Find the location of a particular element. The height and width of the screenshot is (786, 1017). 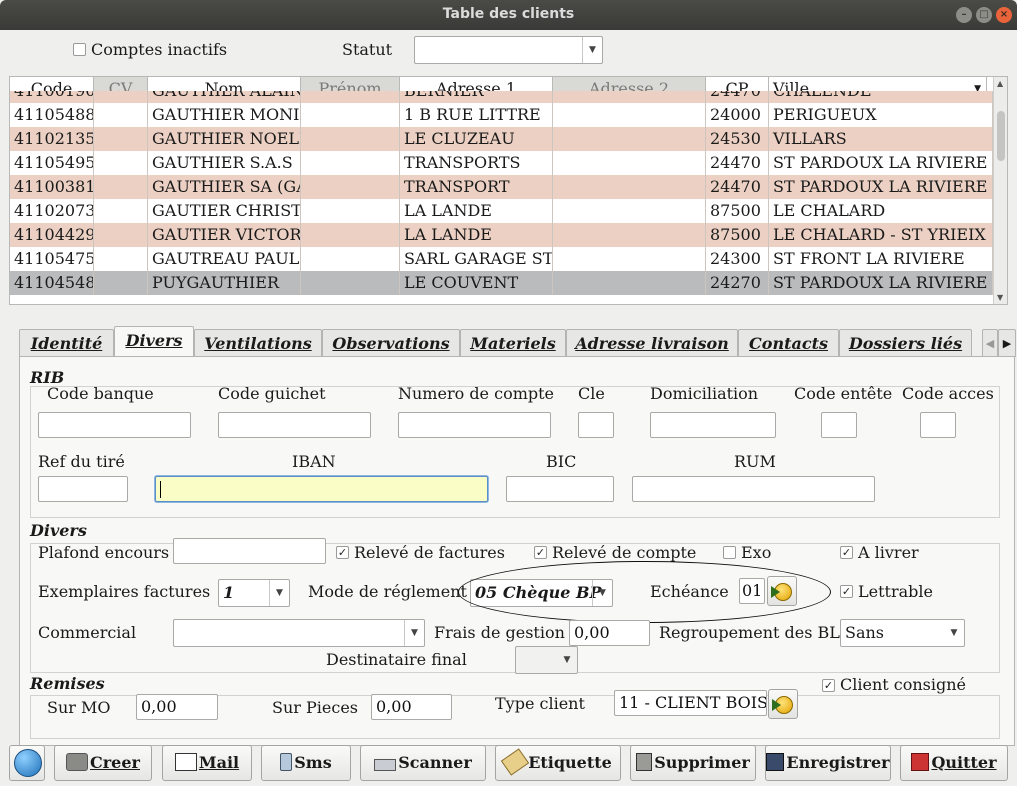

table-cell-cp: 87500 is located at coordinates (737, 211).